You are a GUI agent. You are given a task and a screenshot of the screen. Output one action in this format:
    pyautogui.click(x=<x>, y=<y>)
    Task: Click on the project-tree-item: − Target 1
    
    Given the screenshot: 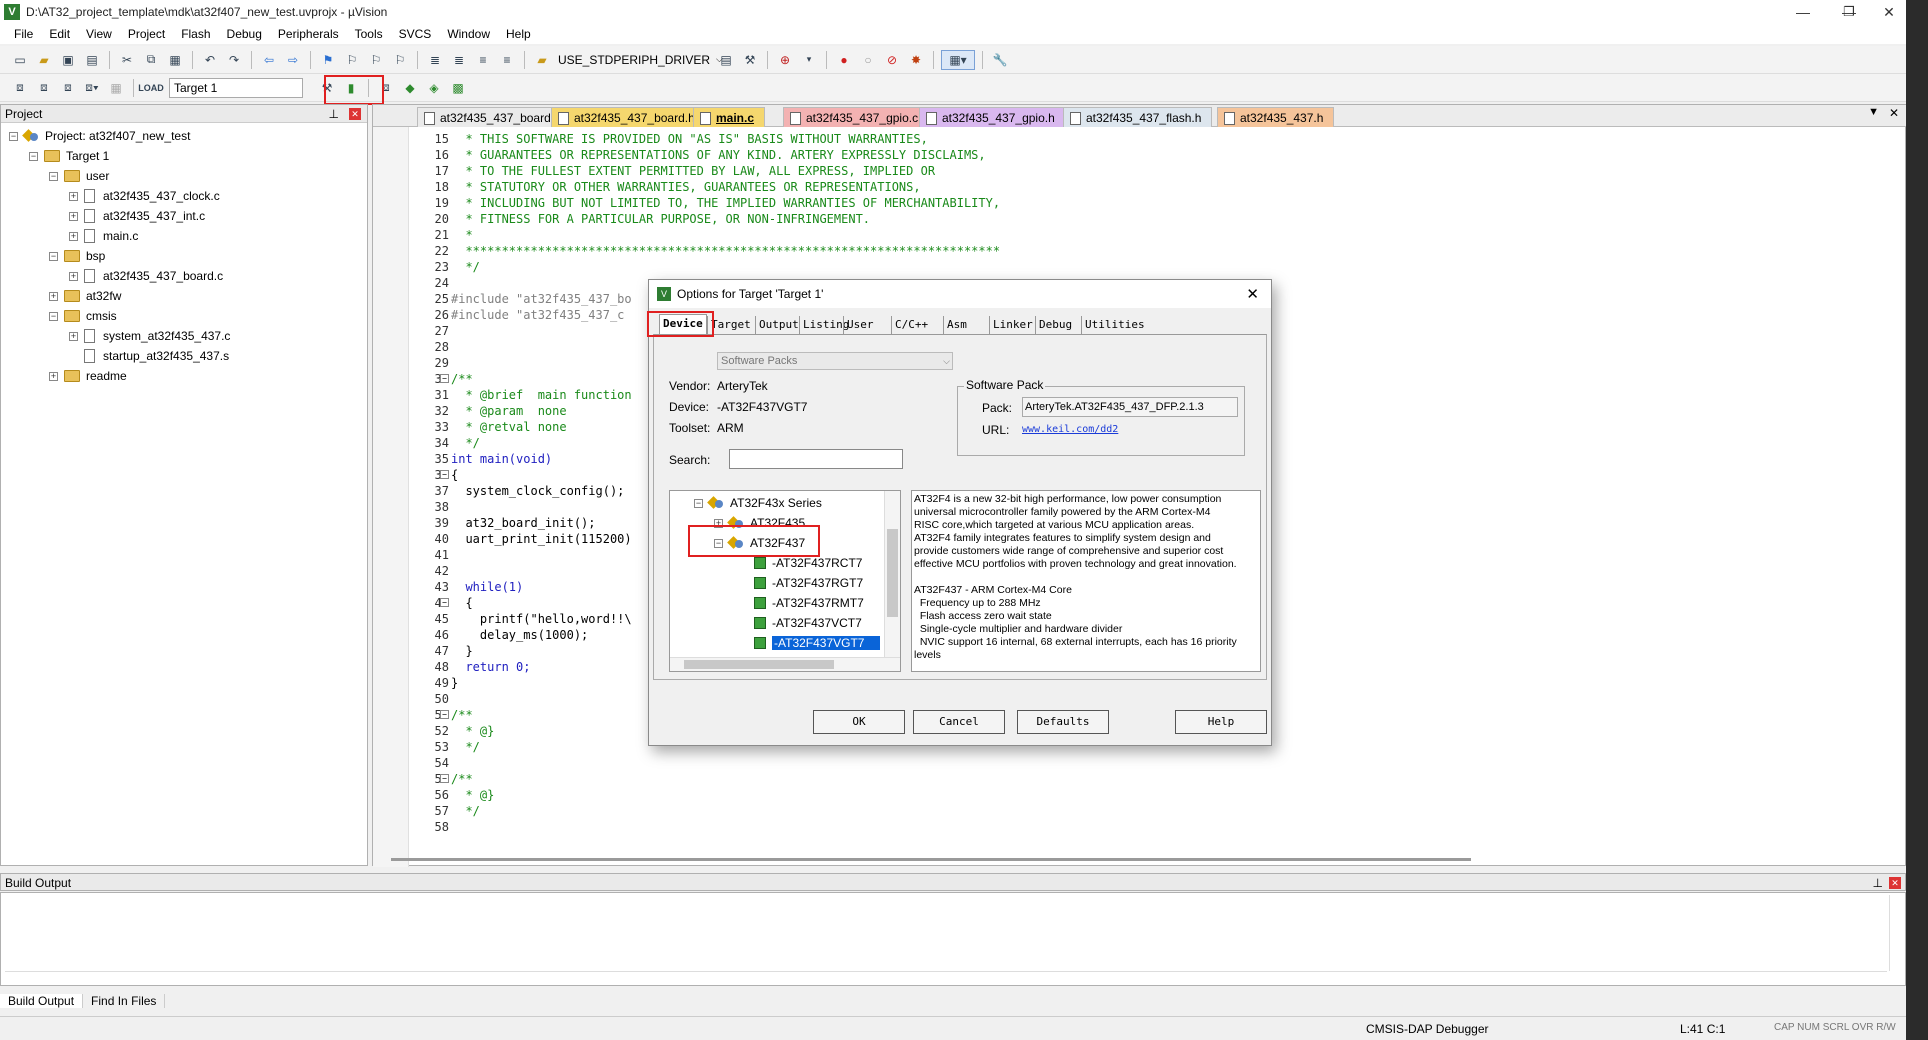 What is the action you would take?
    pyautogui.click(x=69, y=156)
    